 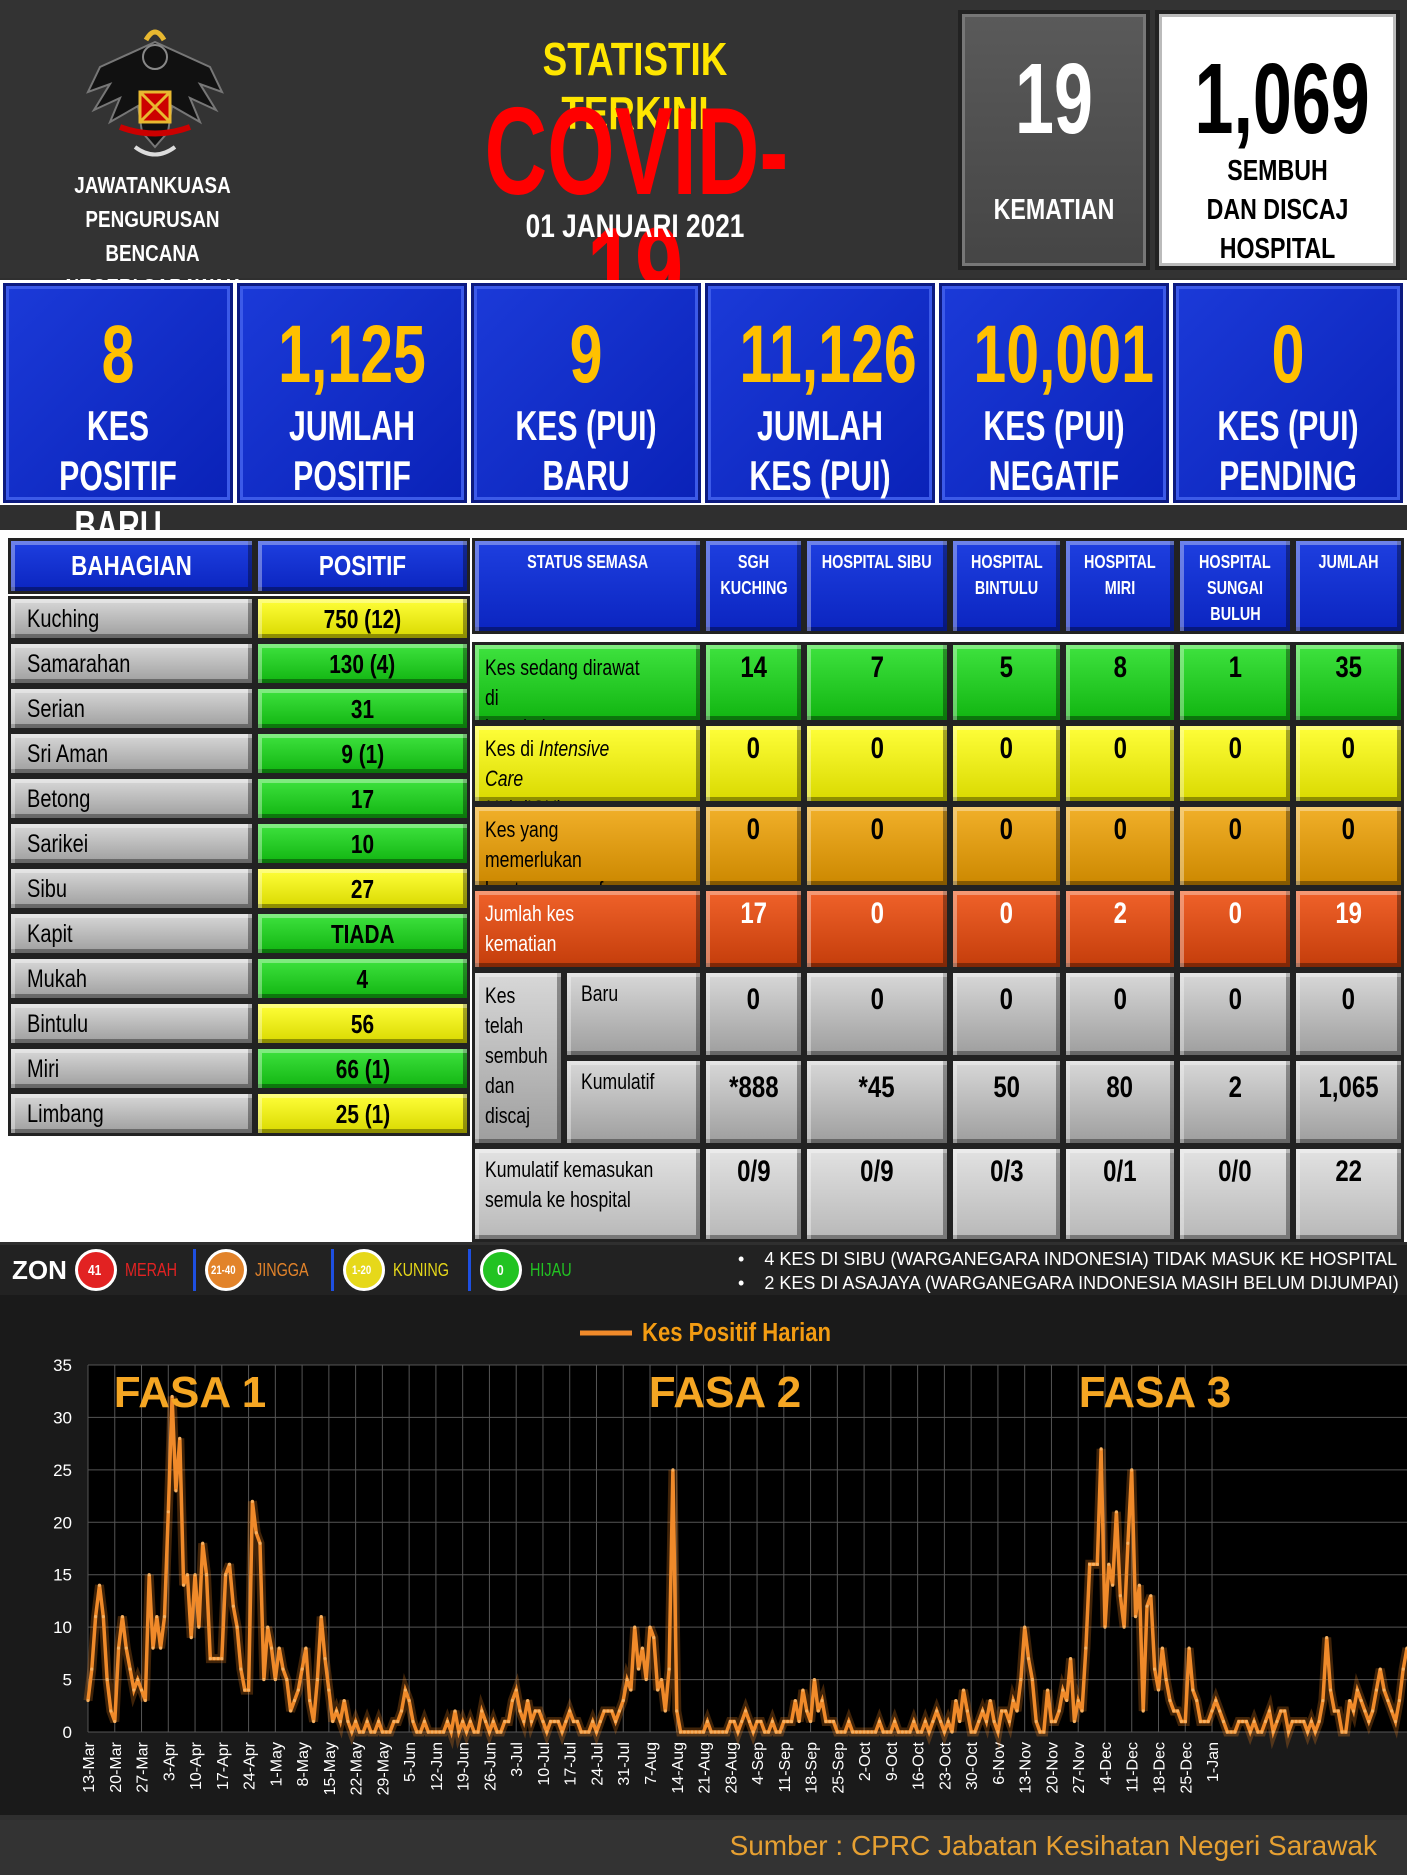 I want to click on status-value: 80, so click(x=1120, y=1087).